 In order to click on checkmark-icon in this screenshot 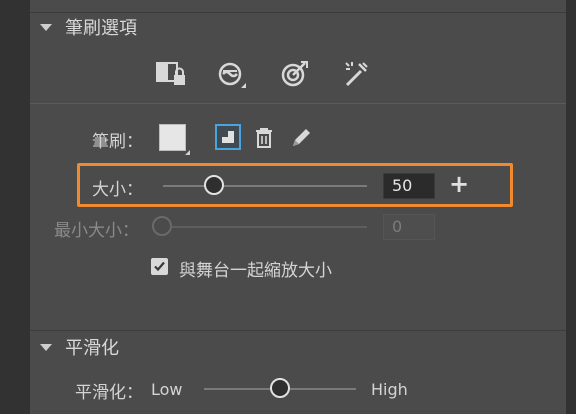, I will do `click(159, 266)`.